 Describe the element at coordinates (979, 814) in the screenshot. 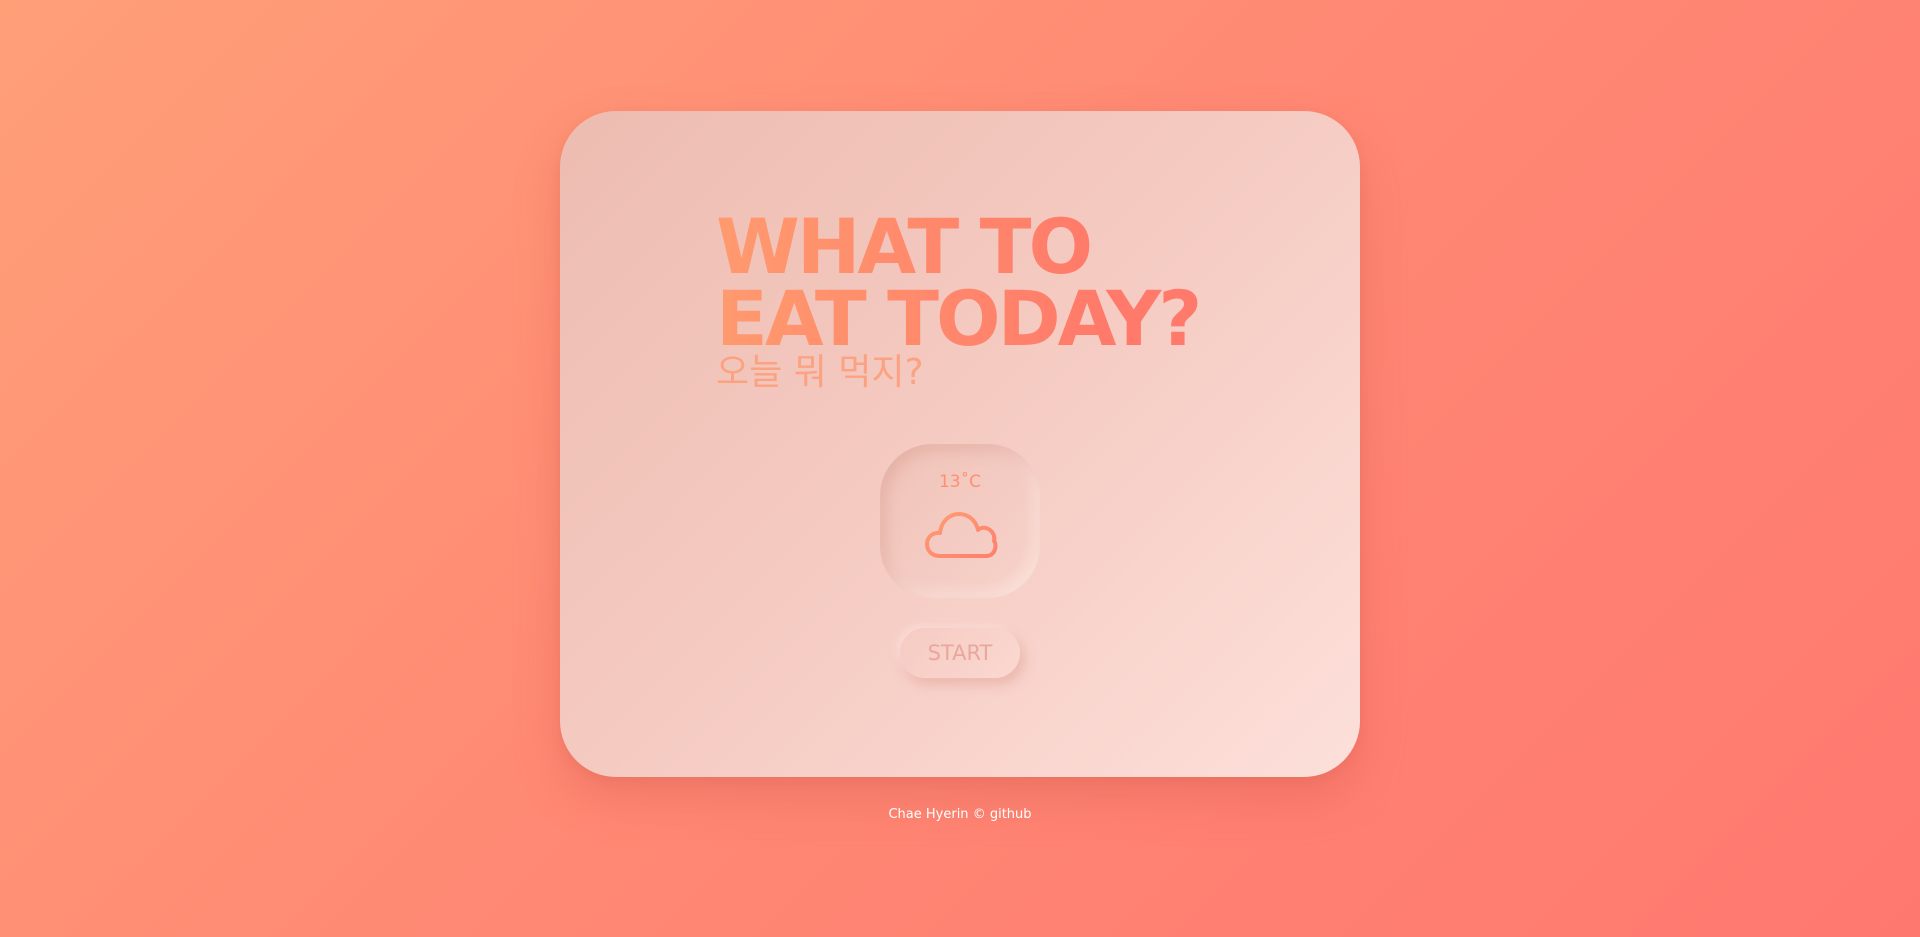

I see `footer-copyright: ©` at that location.